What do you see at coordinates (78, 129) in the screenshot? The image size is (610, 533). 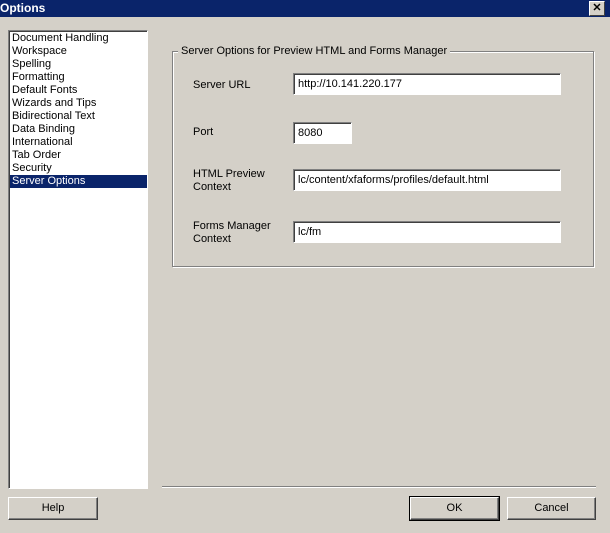 I see `category-item-data-binding: Data Binding` at bounding box center [78, 129].